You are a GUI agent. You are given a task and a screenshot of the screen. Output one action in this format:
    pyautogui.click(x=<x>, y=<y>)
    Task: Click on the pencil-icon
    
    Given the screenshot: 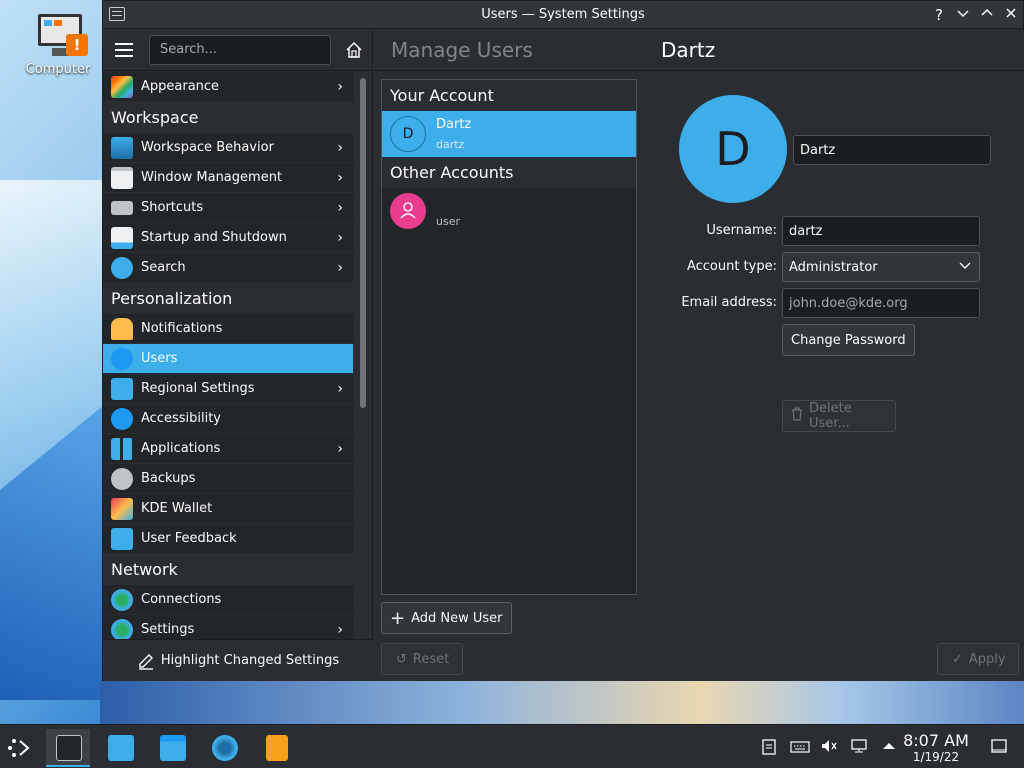 What is the action you would take?
    pyautogui.click(x=146, y=661)
    